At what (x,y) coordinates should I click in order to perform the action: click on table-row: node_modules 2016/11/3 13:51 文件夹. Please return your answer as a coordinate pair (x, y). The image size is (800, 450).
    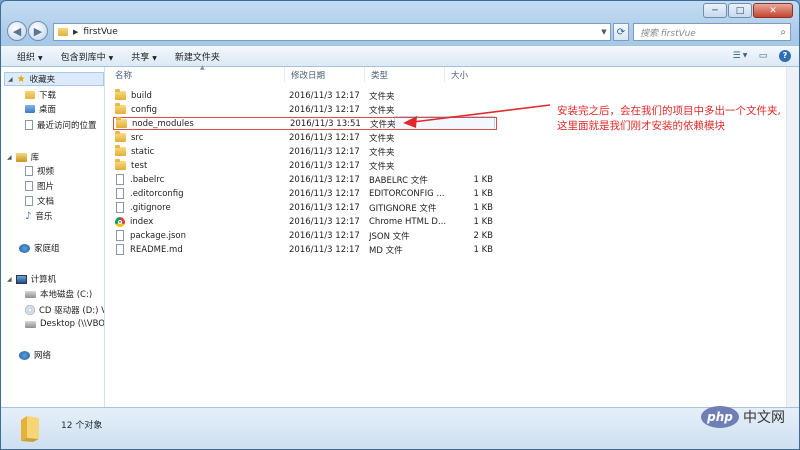
    Looking at the image, I should click on (305, 123).